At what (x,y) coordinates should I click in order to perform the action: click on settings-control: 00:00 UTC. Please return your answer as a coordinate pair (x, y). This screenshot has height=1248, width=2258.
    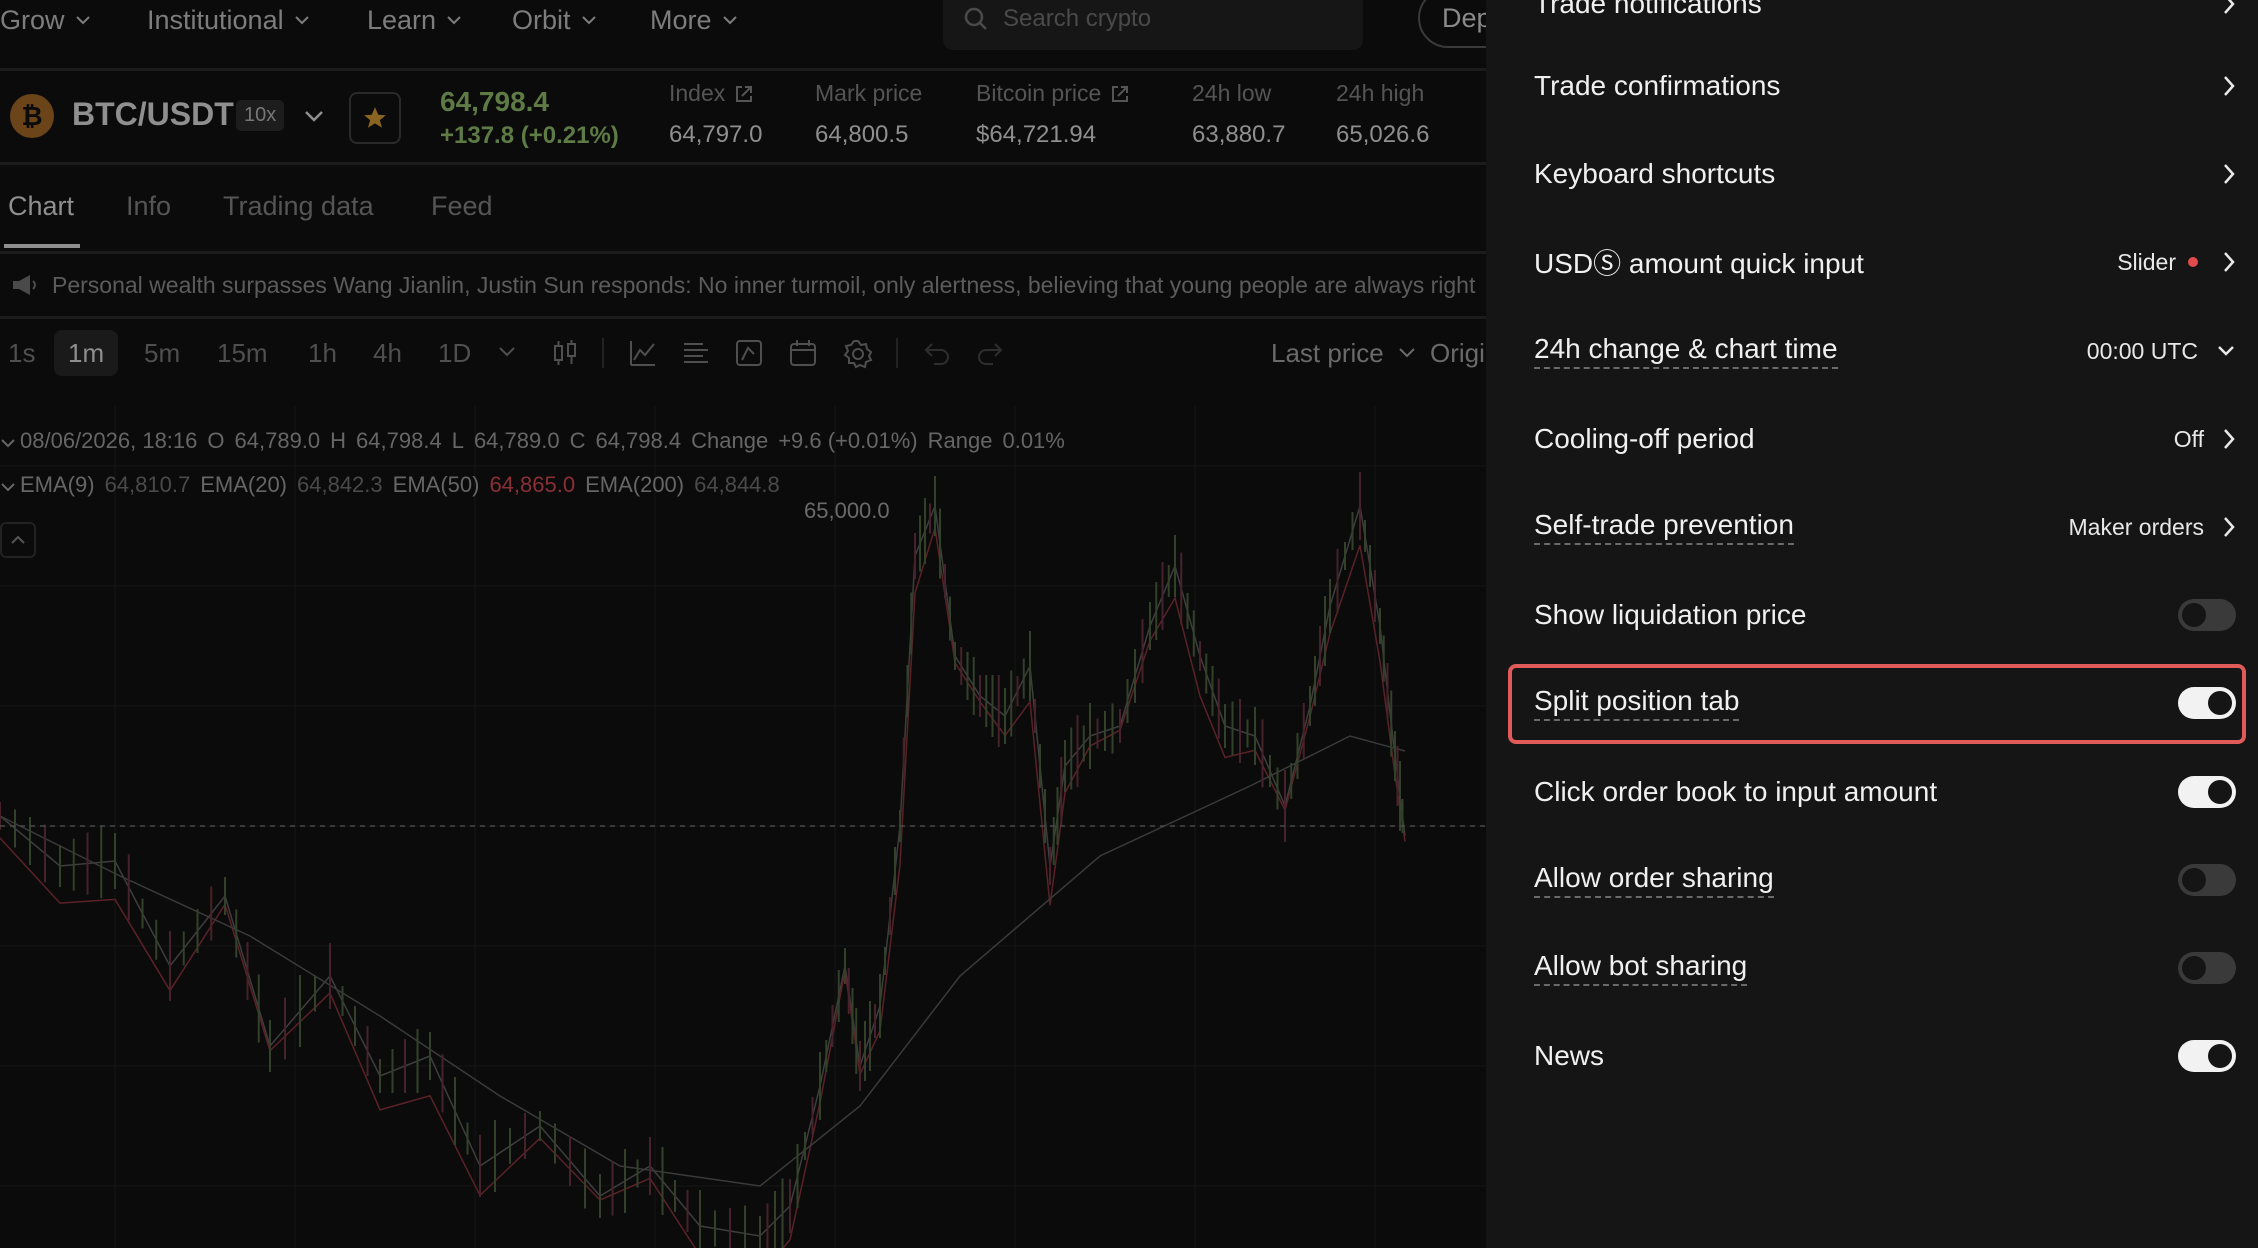
    Looking at the image, I should click on (2161, 351).